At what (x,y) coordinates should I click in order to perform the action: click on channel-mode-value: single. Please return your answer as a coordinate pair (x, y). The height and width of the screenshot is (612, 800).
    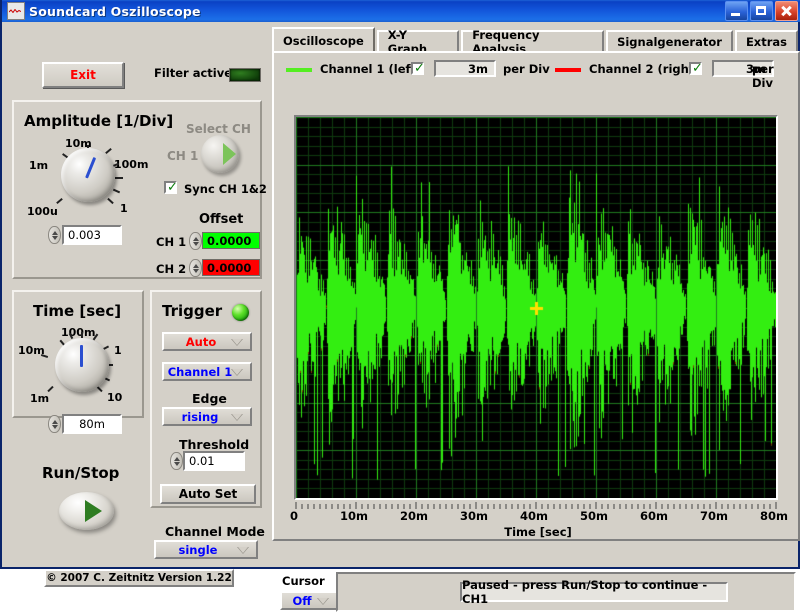
    Looking at the image, I should click on (198, 549).